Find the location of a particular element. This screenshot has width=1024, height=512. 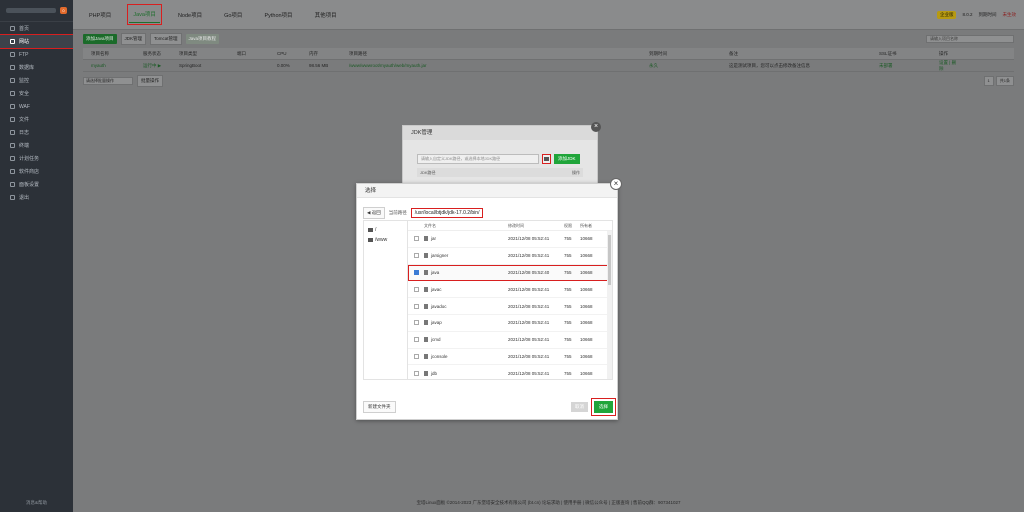

file-dialog-close-icon: × is located at coordinates (616, 184).